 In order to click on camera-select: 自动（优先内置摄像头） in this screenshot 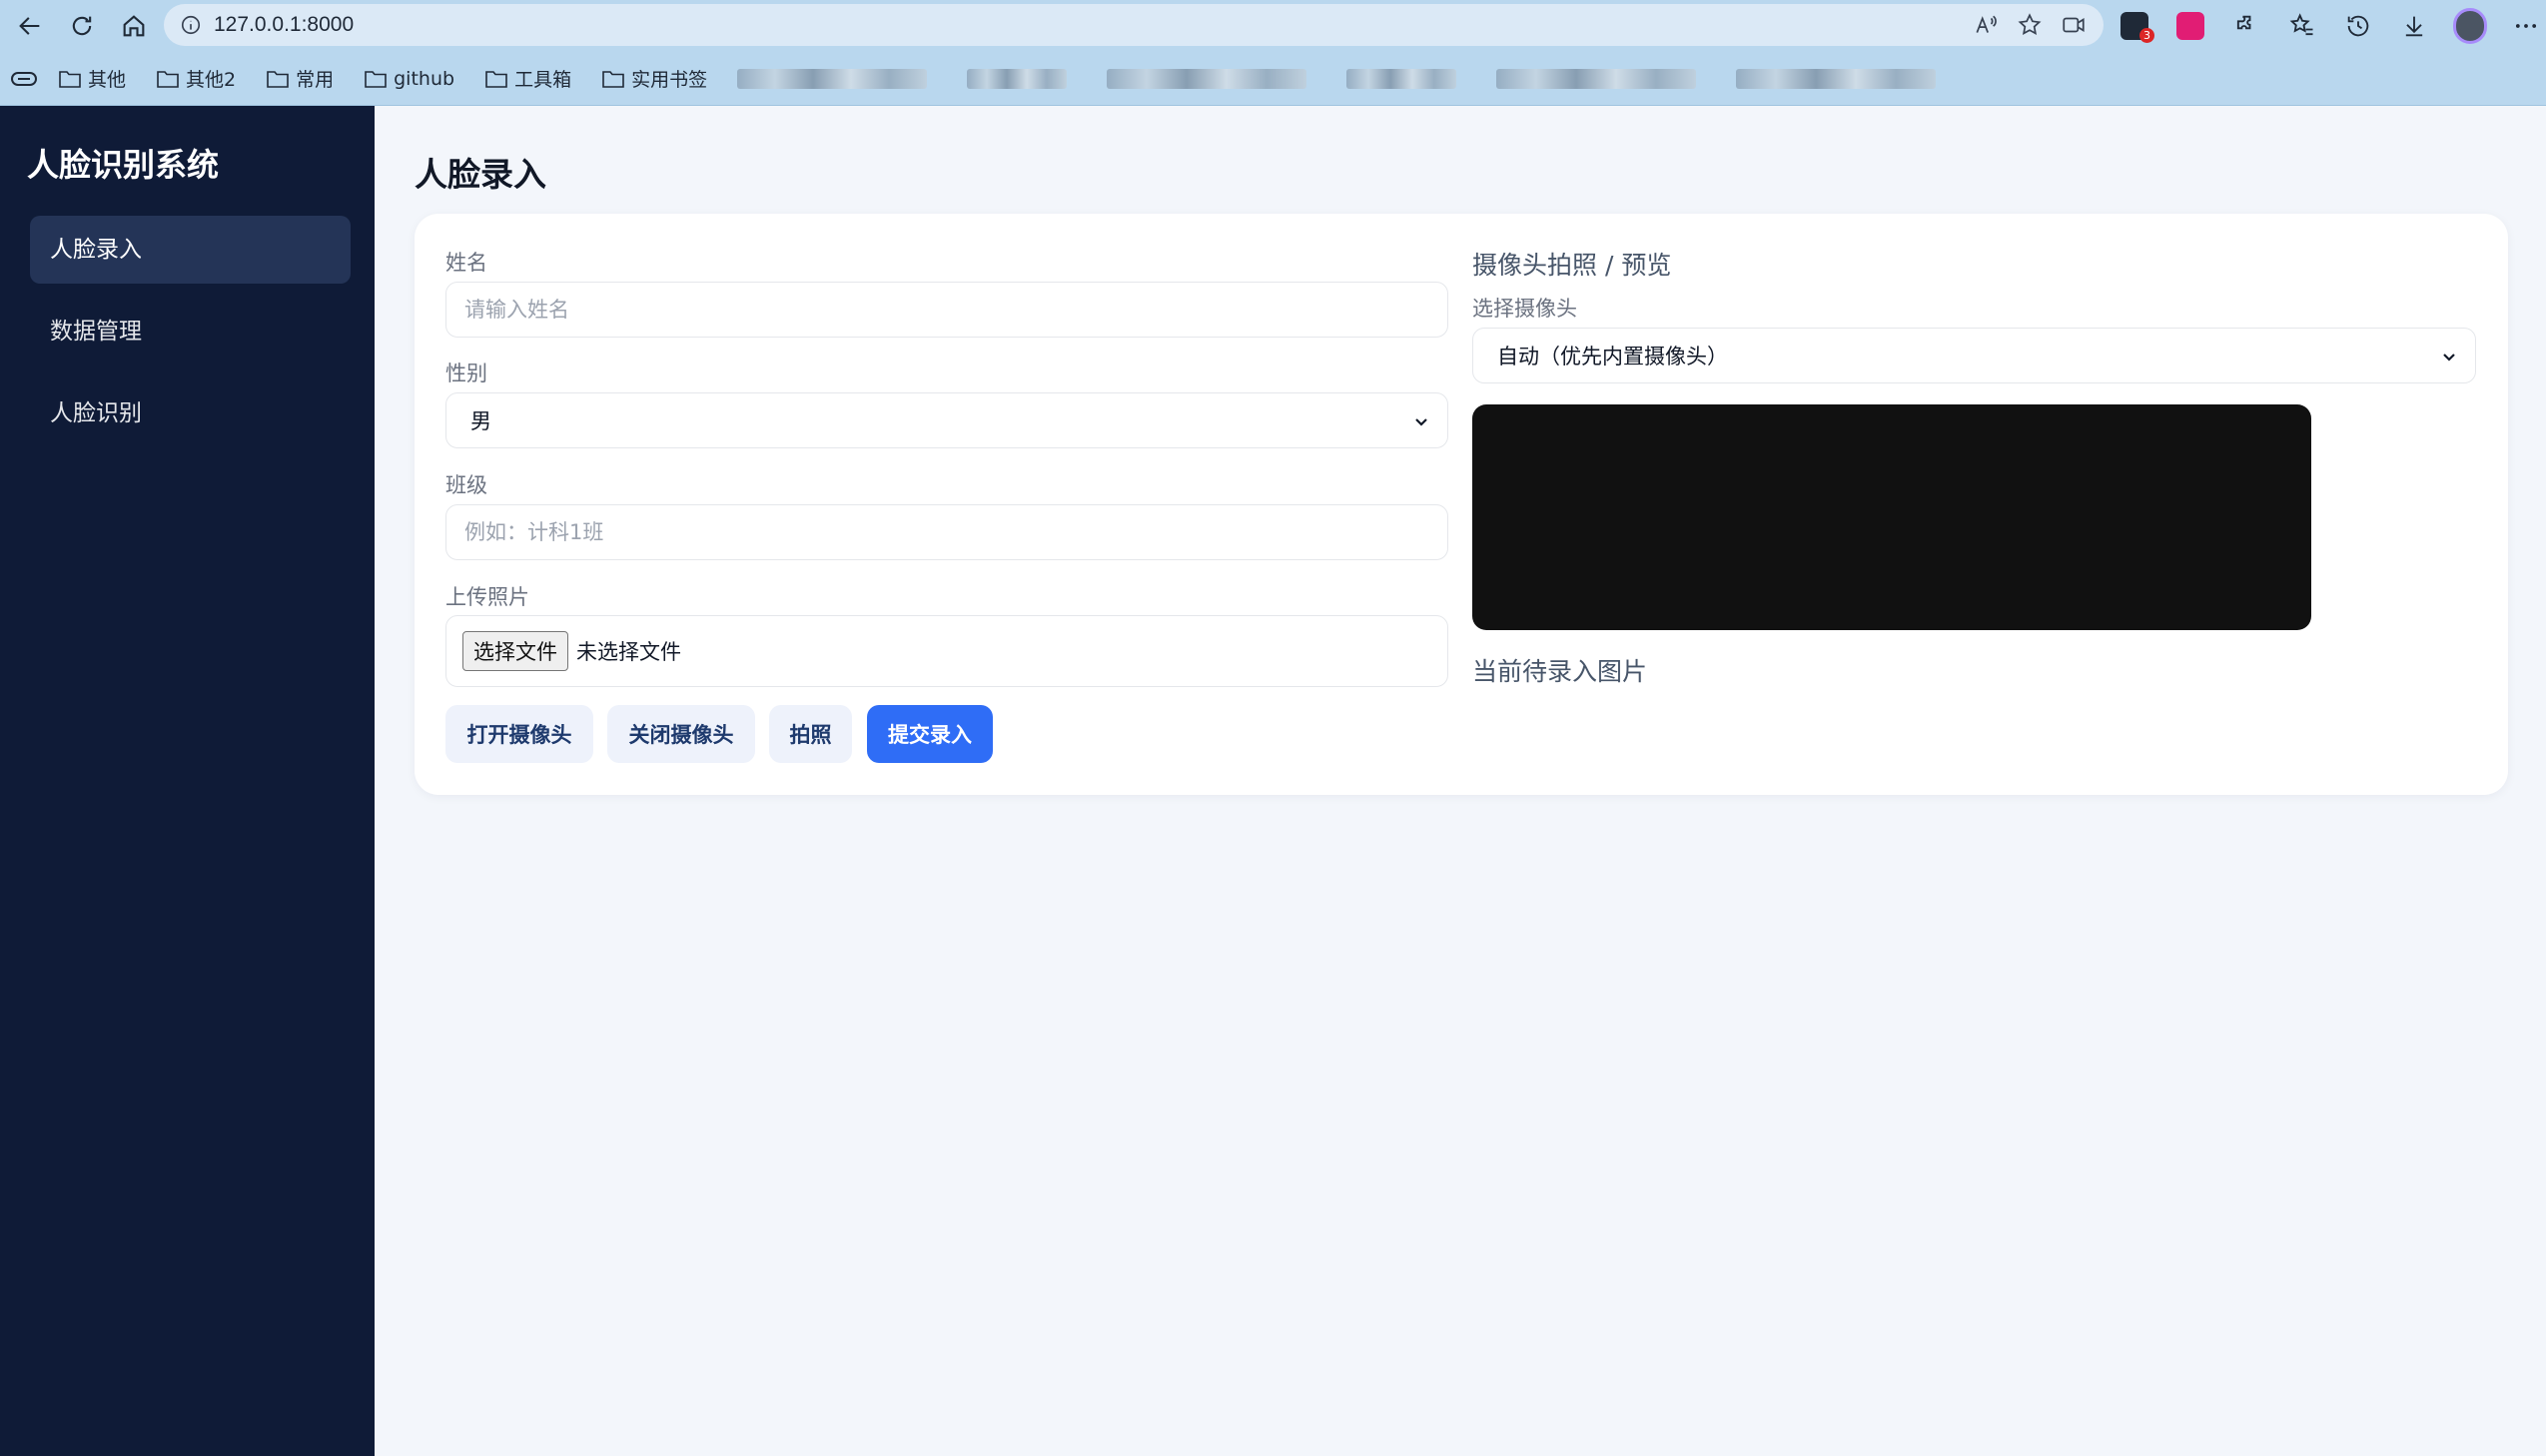, I will do `click(1974, 355)`.